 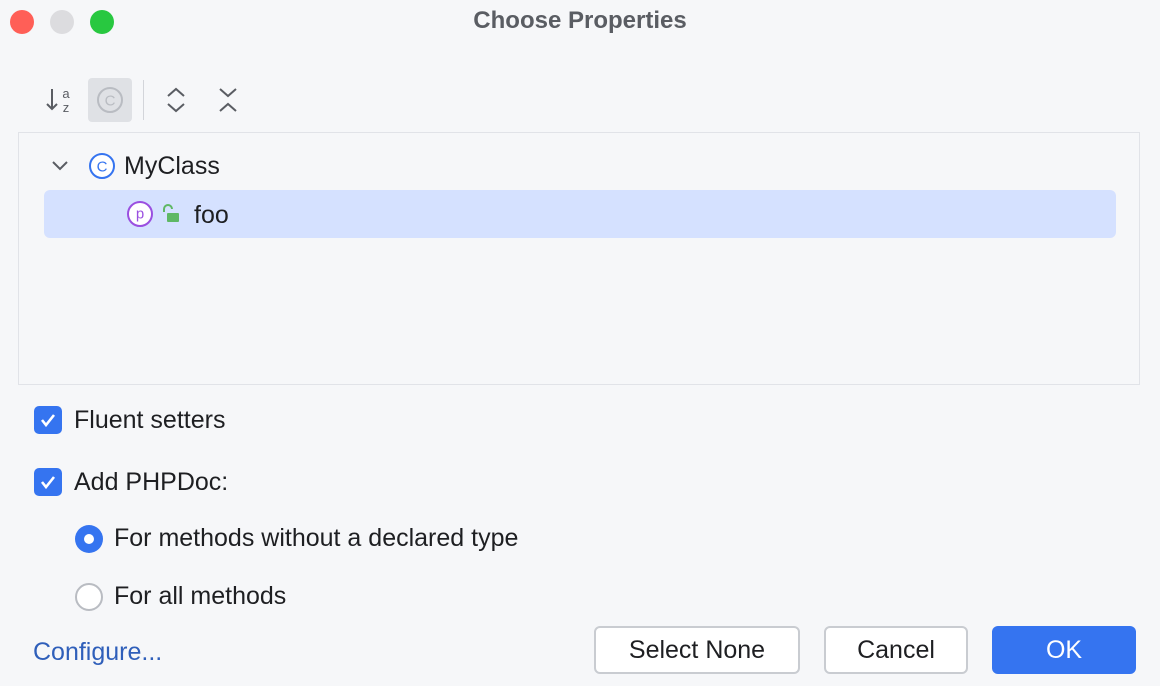 I want to click on collapse-all-icon, so click(x=228, y=100).